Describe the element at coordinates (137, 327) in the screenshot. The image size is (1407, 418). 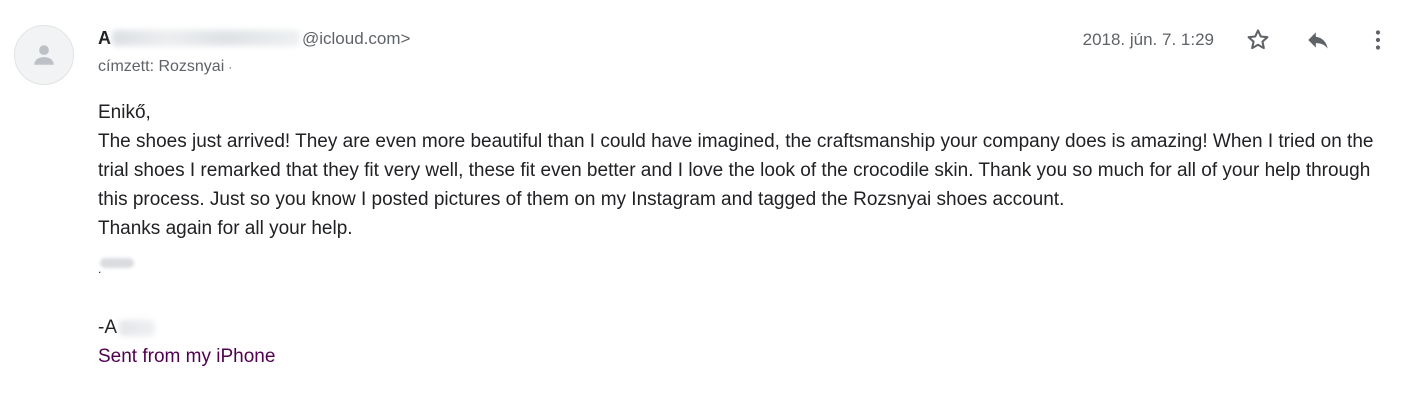
I see `signoff-redacted` at that location.